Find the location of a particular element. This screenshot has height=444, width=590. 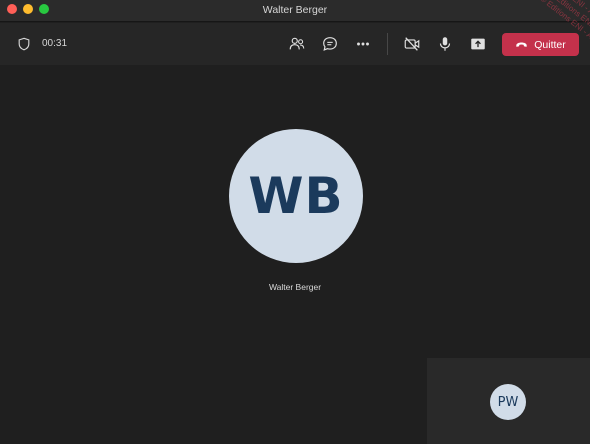

share-screen-button is located at coordinates (478, 44).